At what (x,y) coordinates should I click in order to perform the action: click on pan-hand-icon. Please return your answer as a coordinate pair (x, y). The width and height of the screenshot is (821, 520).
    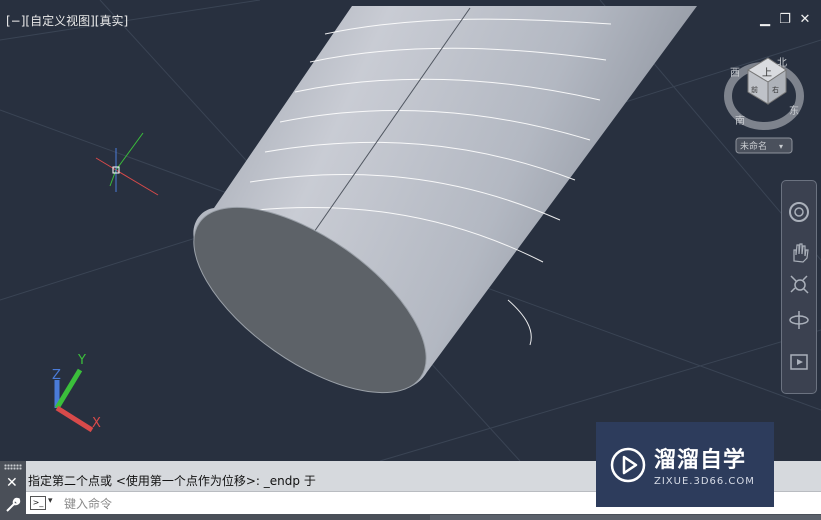
    Looking at the image, I should click on (799, 252).